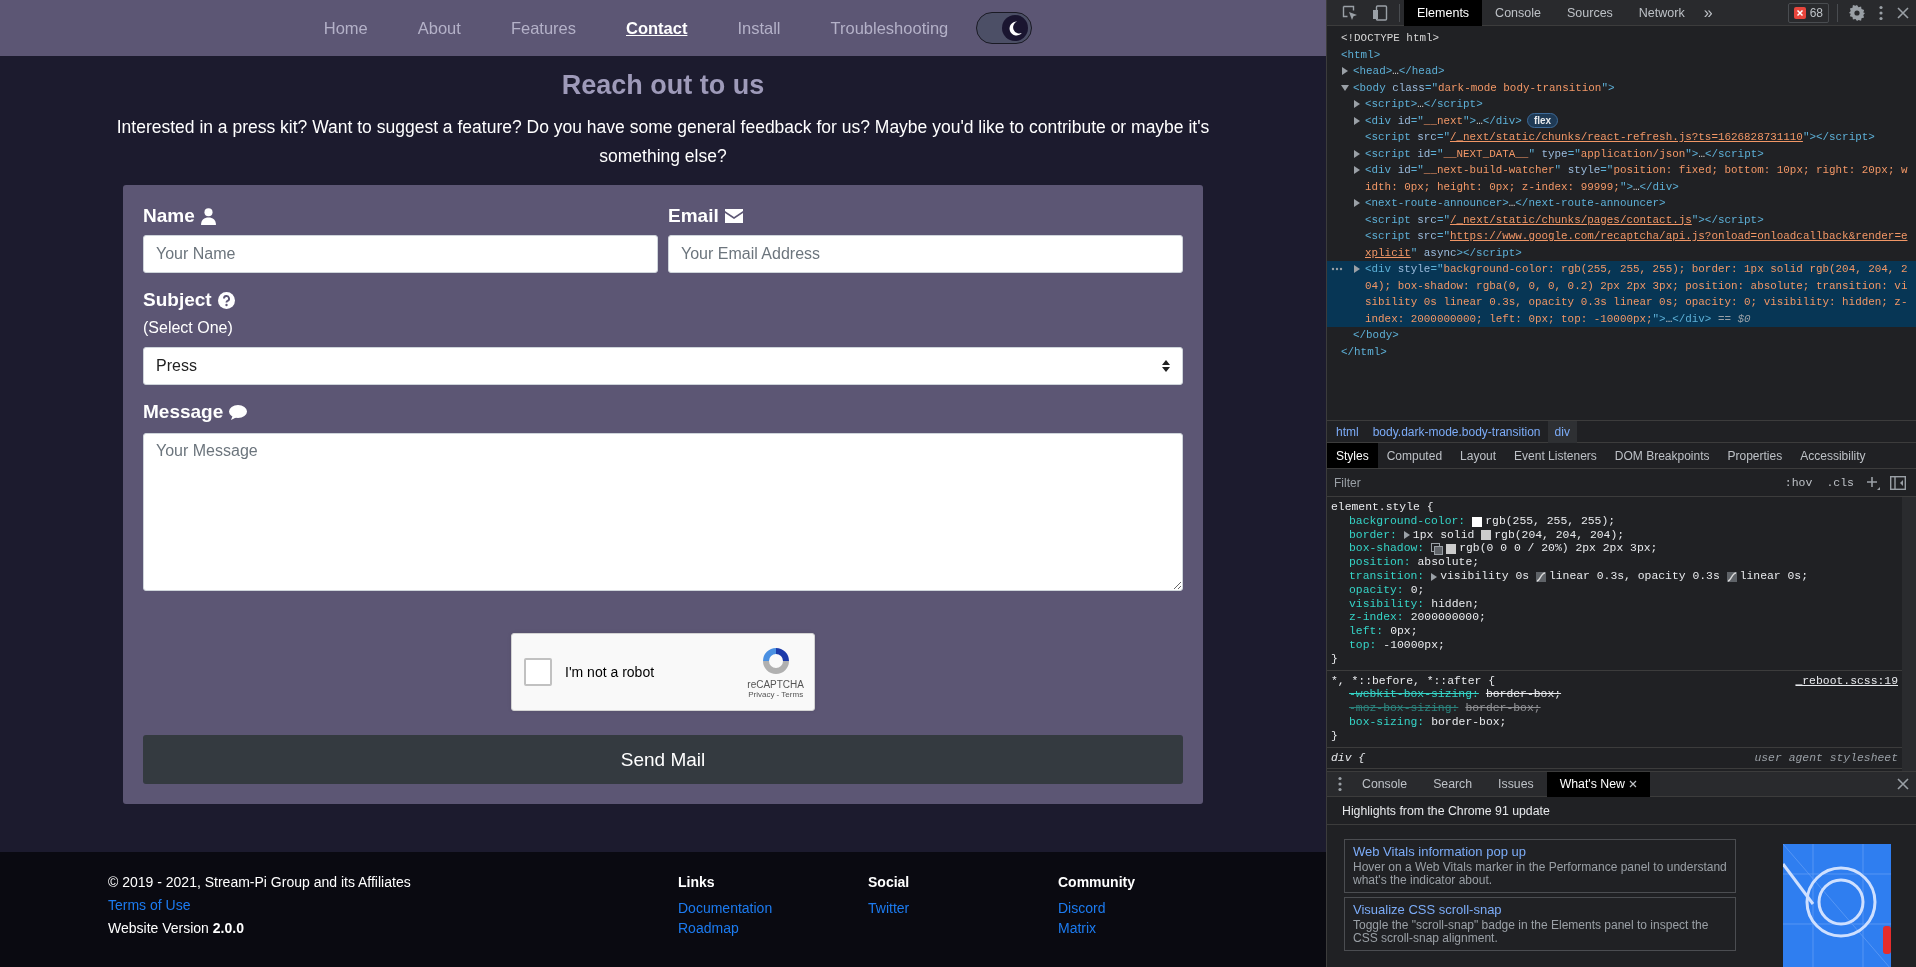 The height and width of the screenshot is (967, 1916). What do you see at coordinates (1448, 618) in the screenshot?
I see `css-property-value: 2000000000;` at bounding box center [1448, 618].